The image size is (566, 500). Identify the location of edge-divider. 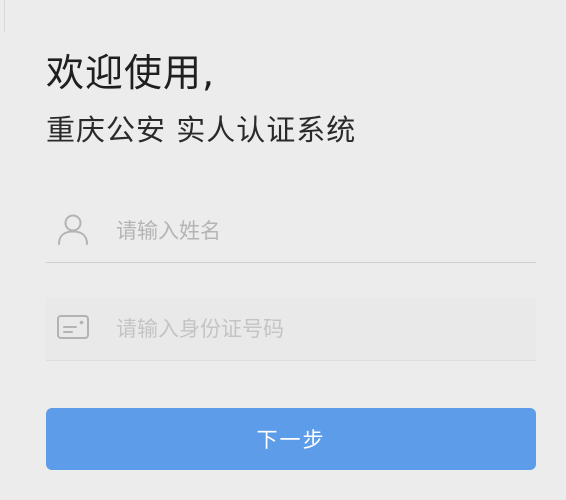
(2, 16).